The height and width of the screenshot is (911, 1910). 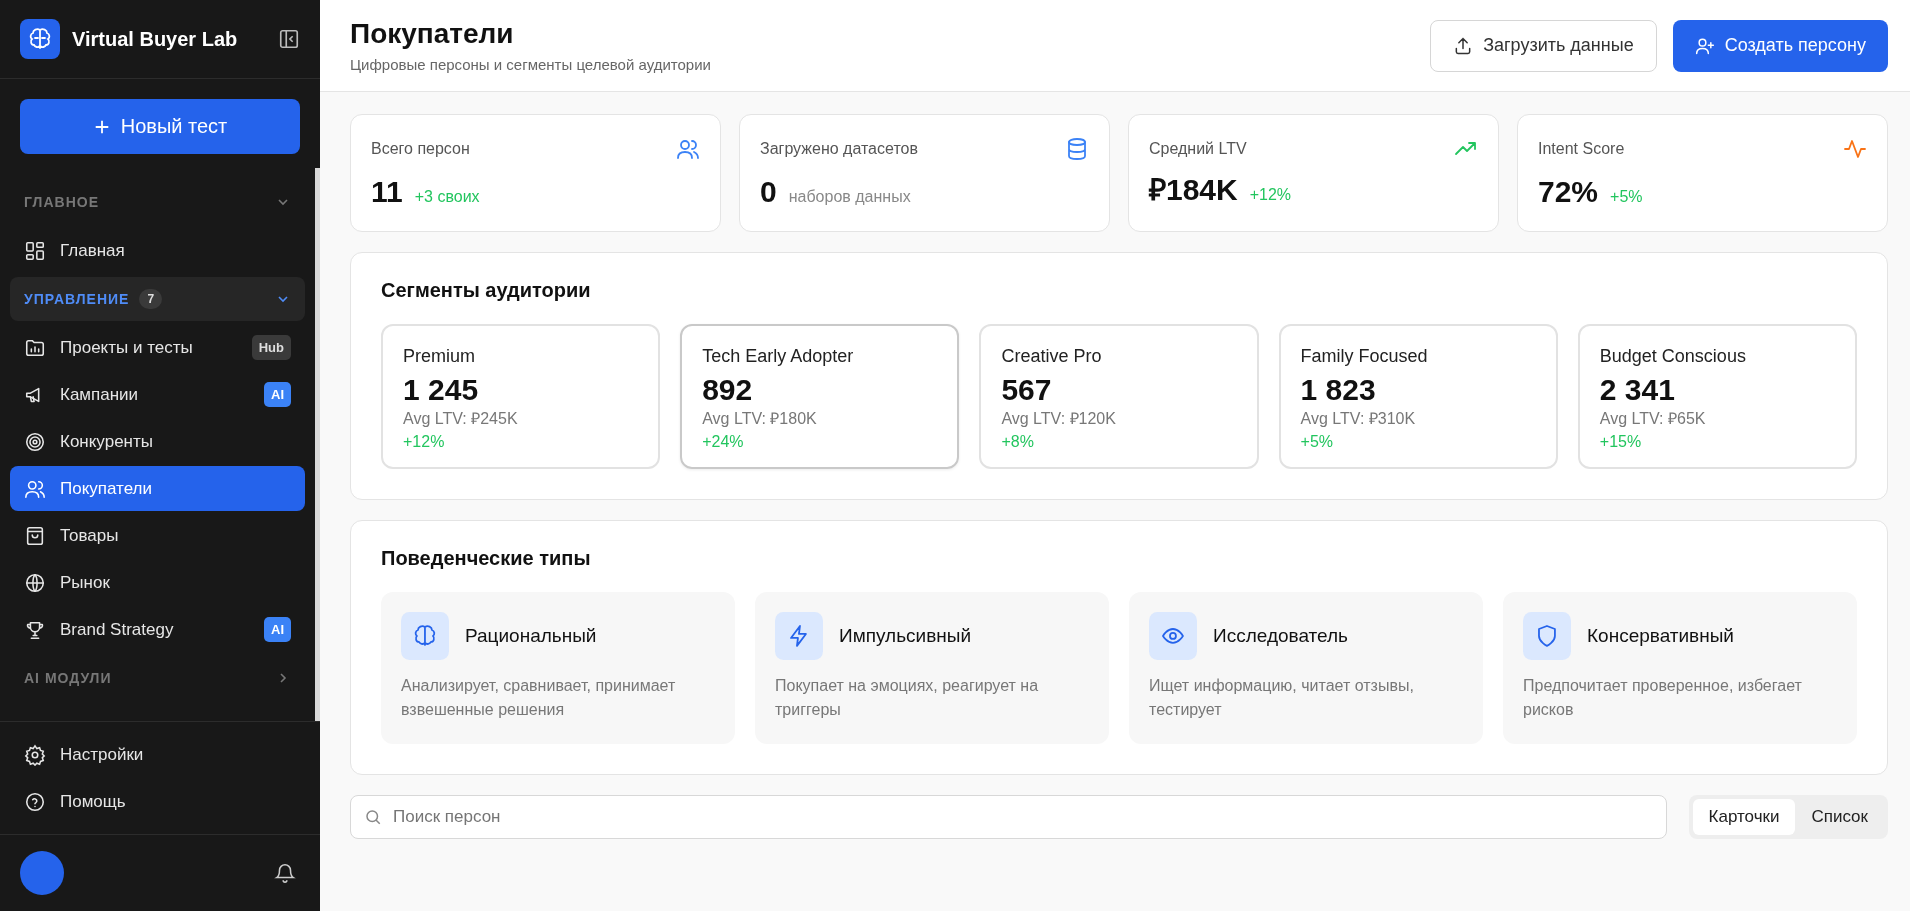 I want to click on behavior-description: Ищет информацию, читает отзывы, тестирует, so click(x=1282, y=698).